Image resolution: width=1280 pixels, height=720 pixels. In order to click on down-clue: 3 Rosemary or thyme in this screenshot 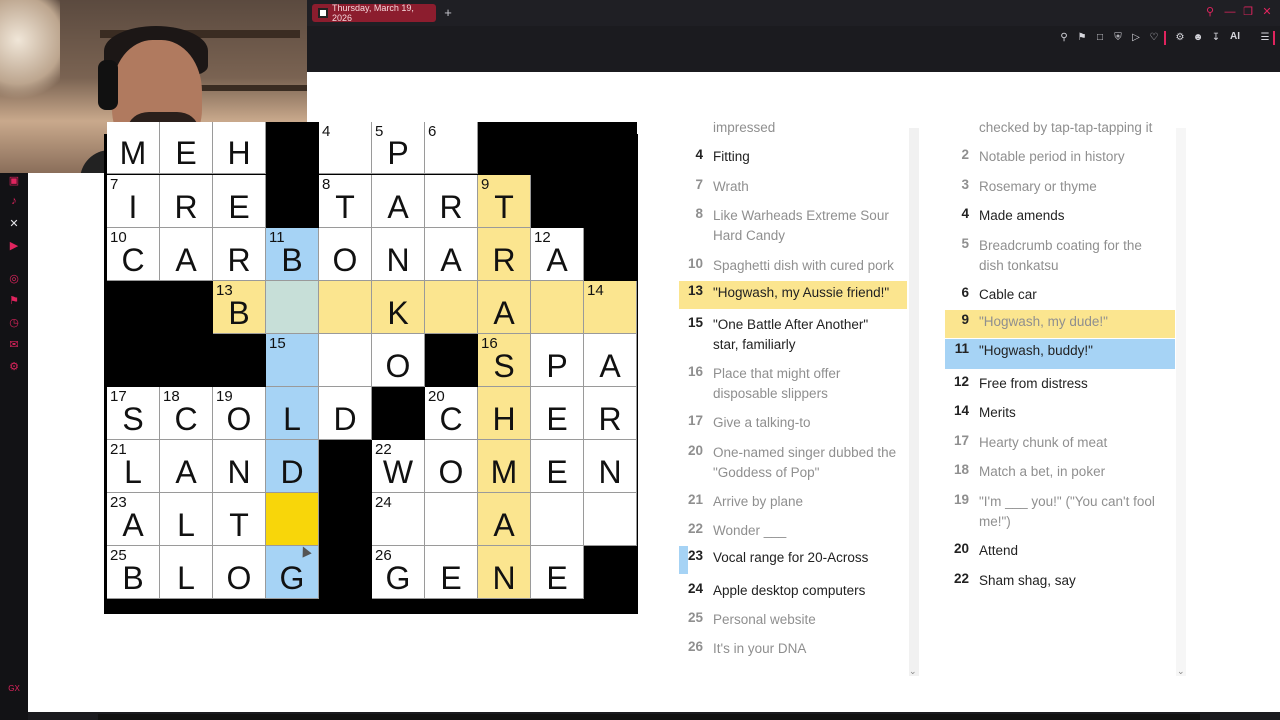, I will do `click(1060, 187)`.